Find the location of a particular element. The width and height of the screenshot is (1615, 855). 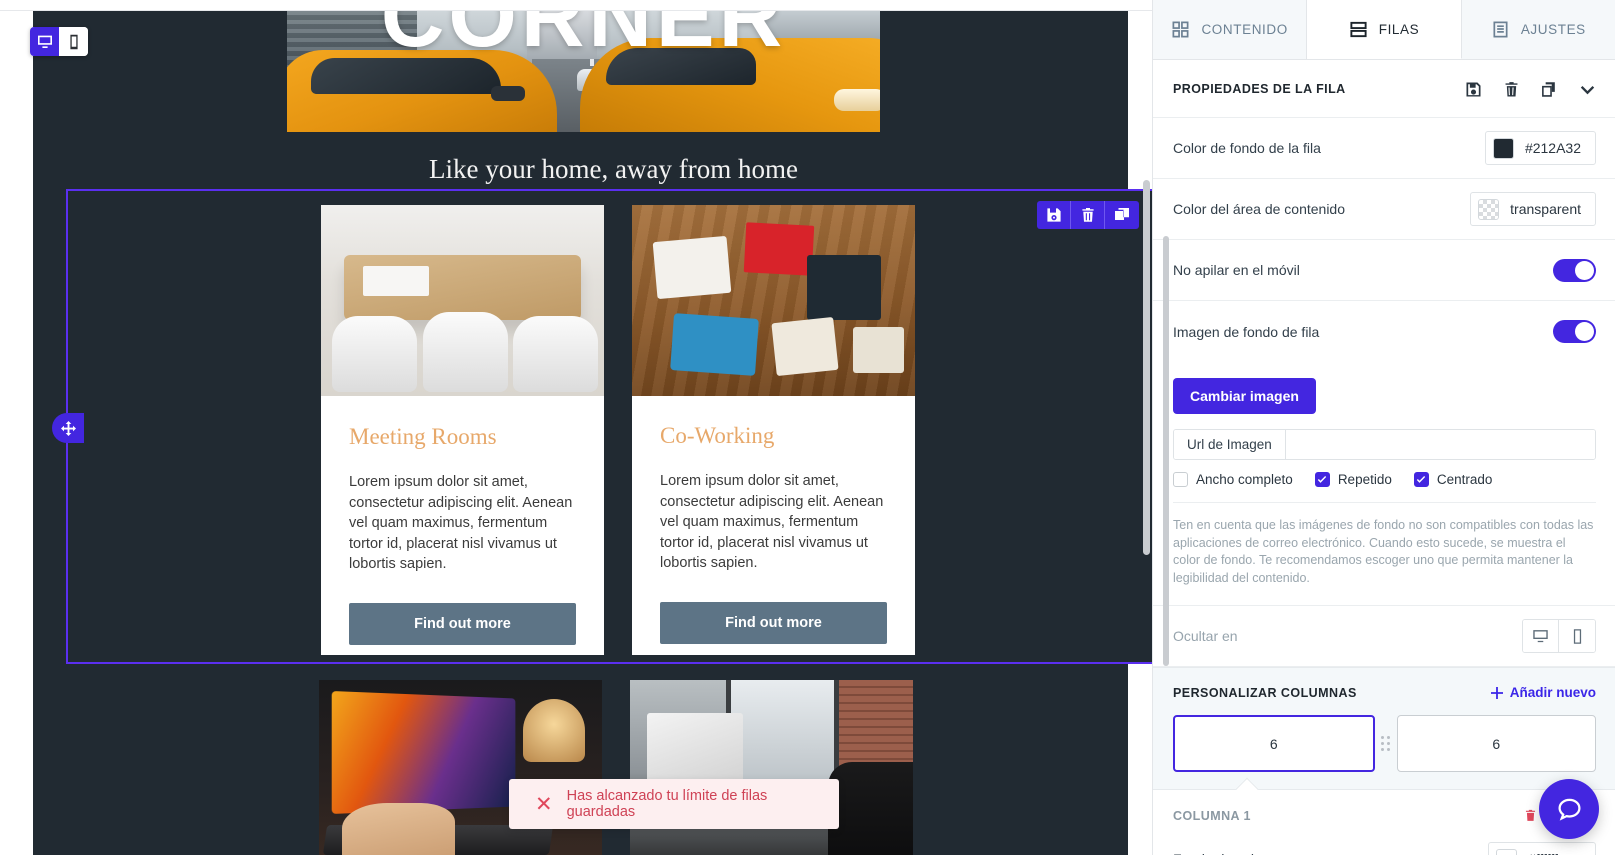

columns-title: PERSONALIZAR COLUMNAS is located at coordinates (1265, 692).